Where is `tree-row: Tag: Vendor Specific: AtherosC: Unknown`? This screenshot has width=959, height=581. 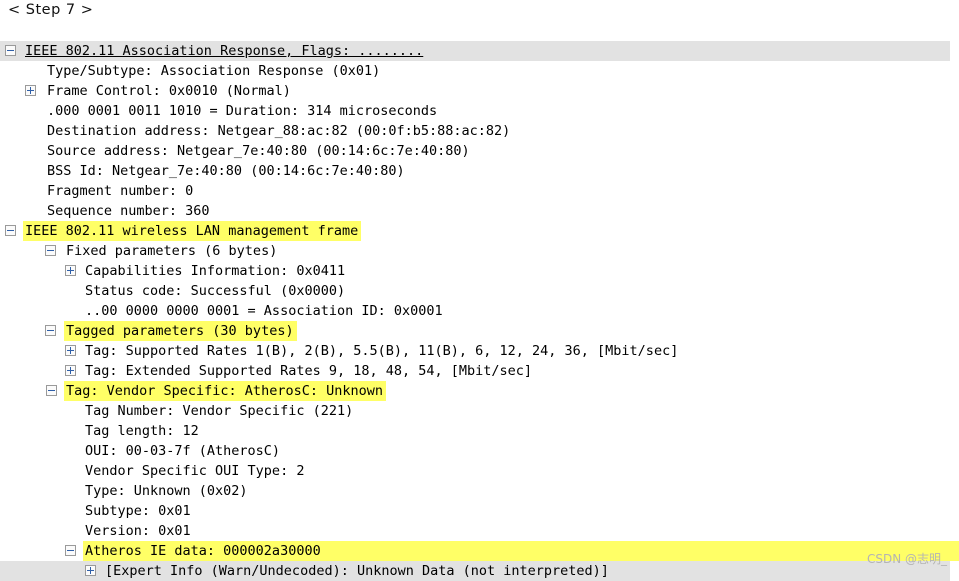
tree-row: Tag: Vendor Specific: AtherosC: Unknown is located at coordinates (479, 391).